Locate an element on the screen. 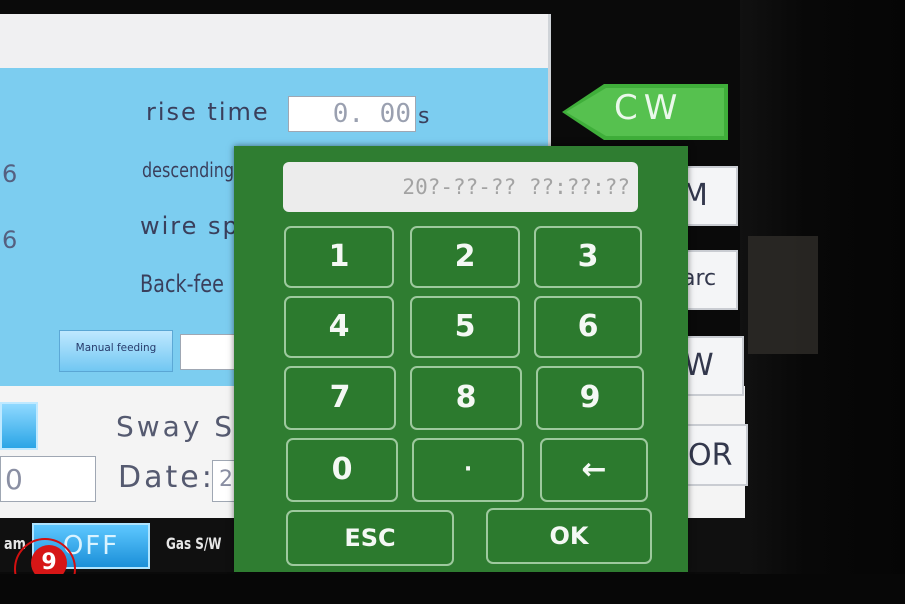 The height and width of the screenshot is (604, 905). date-label: Date: is located at coordinates (166, 477).